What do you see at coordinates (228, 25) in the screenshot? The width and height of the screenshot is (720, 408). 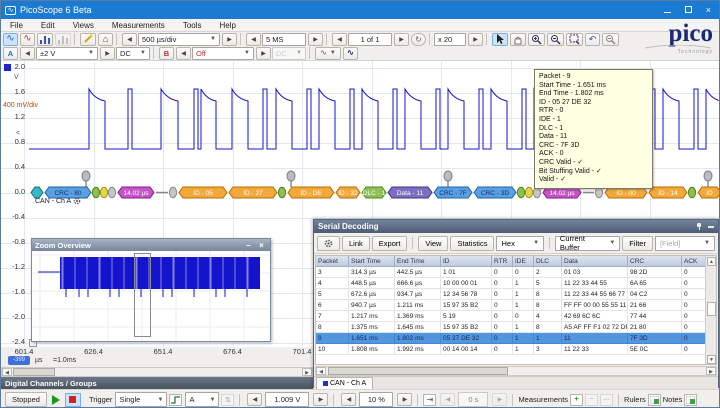 I see `menu-help: Help` at bounding box center [228, 25].